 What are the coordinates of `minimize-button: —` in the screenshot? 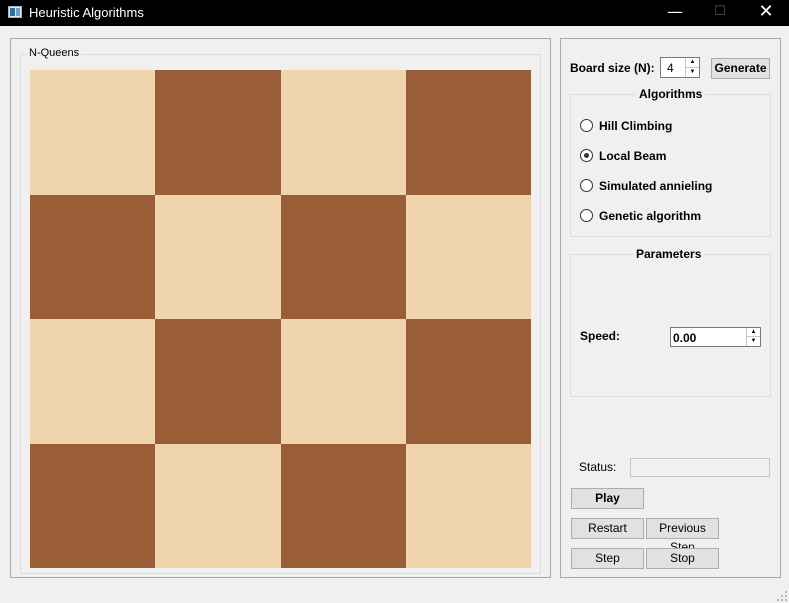 It's located at (675, 13).